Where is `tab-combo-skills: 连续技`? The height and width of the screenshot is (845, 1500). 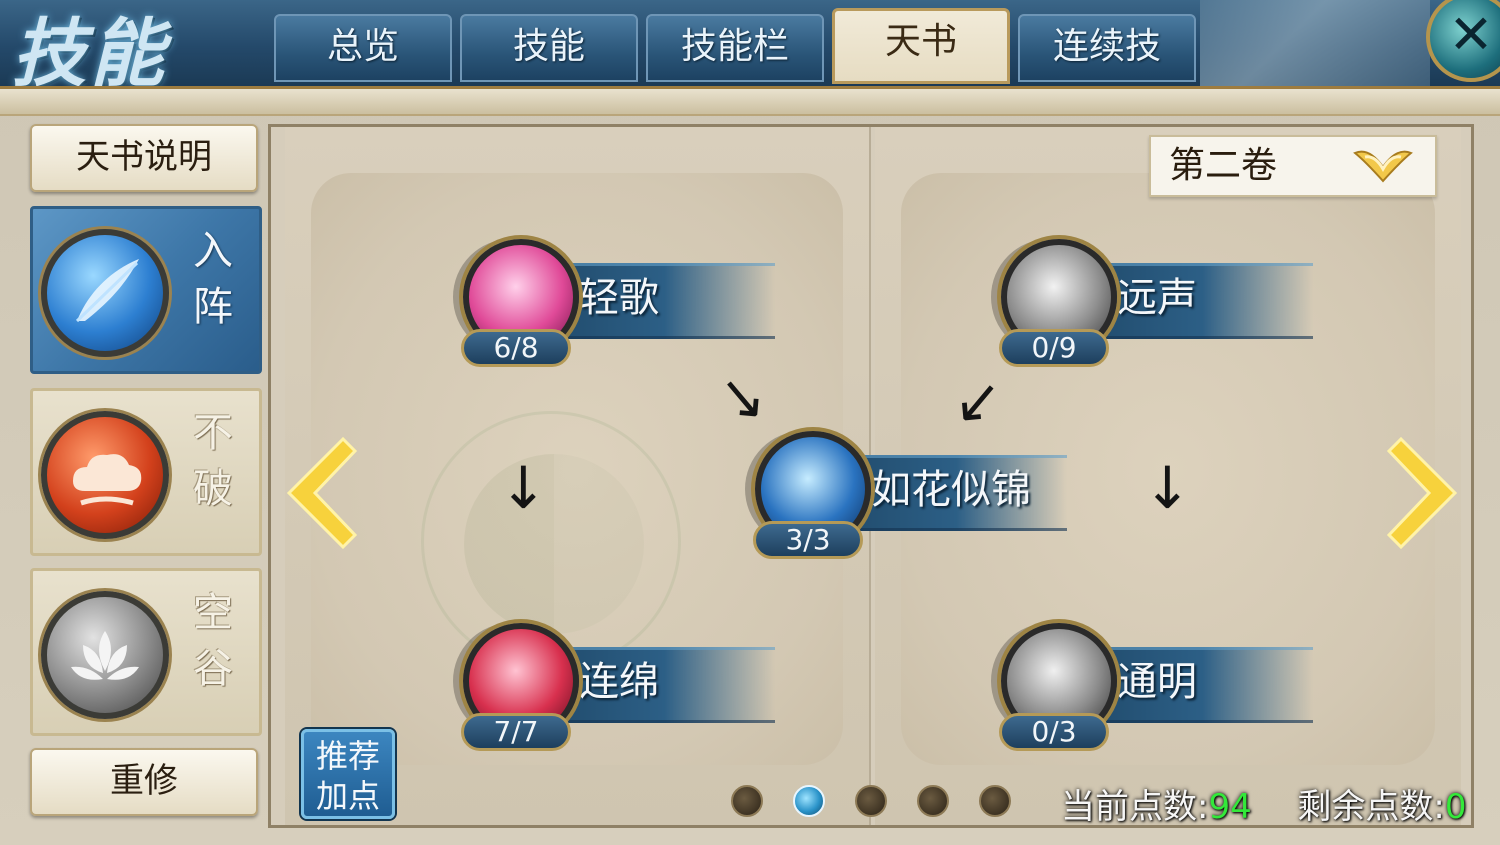
tab-combo-skills: 连续技 is located at coordinates (1107, 48).